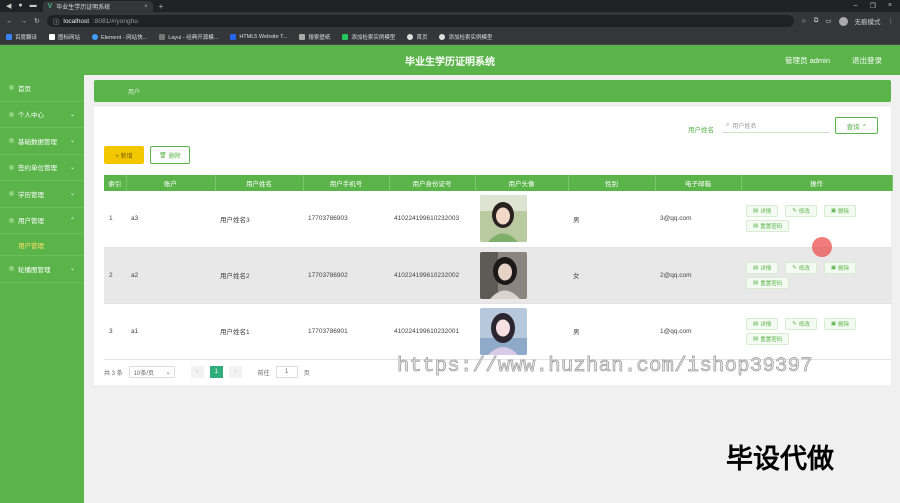 This screenshot has width=900, height=503. I want to click on column-header: 用户头像, so click(522, 183).